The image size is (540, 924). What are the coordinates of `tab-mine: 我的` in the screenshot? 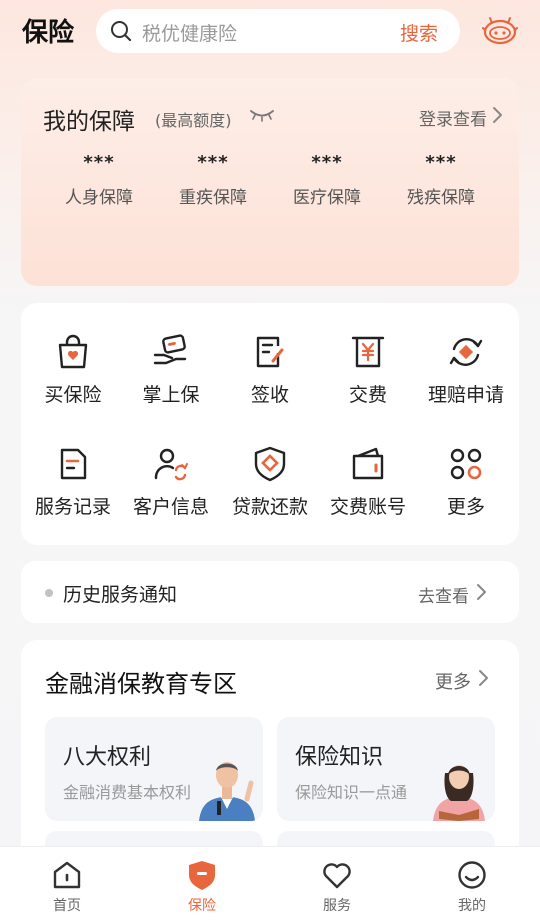 It's located at (472, 887).